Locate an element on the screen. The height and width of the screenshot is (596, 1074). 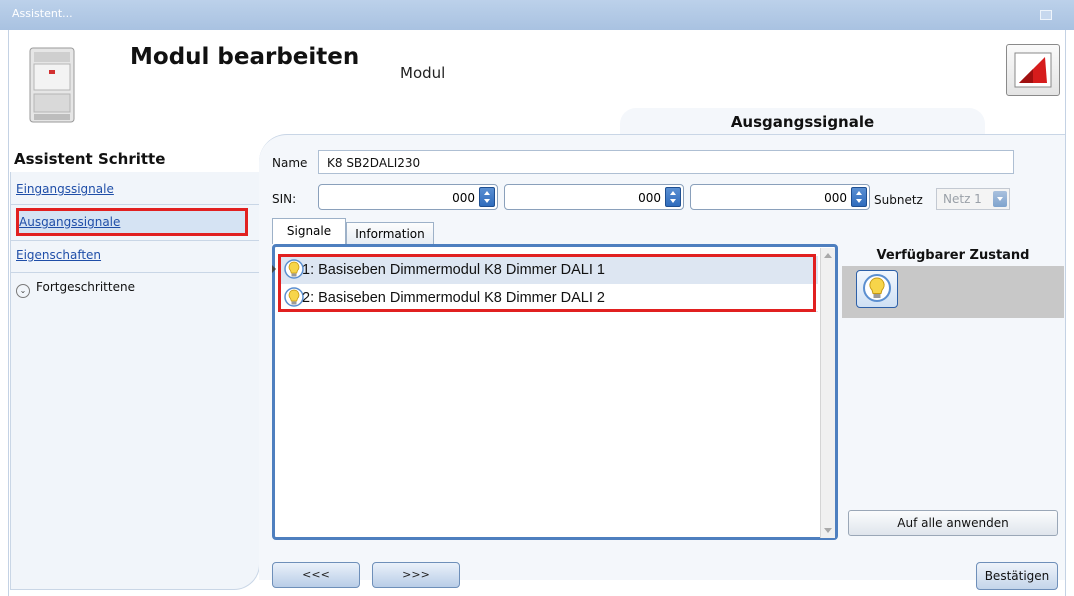
list-scrollbar is located at coordinates (827, 393).